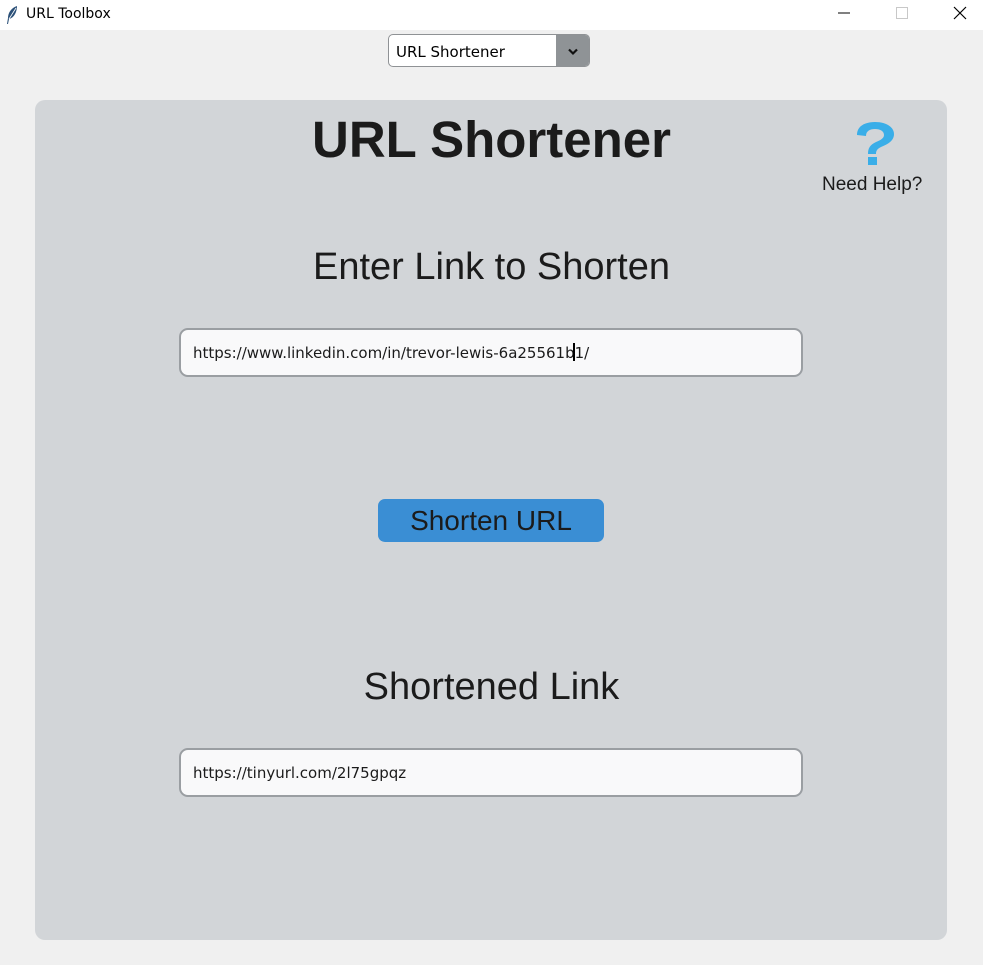 This screenshot has height=965, width=983. Describe the element at coordinates (491, 772) in the screenshot. I see `shortened-url-field` at that location.